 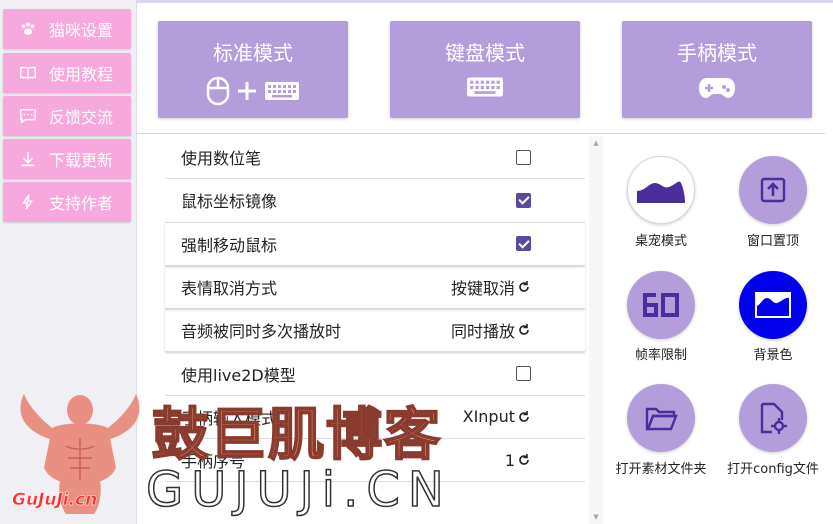 I want to click on action-label: 打开config文件, so click(x=773, y=469).